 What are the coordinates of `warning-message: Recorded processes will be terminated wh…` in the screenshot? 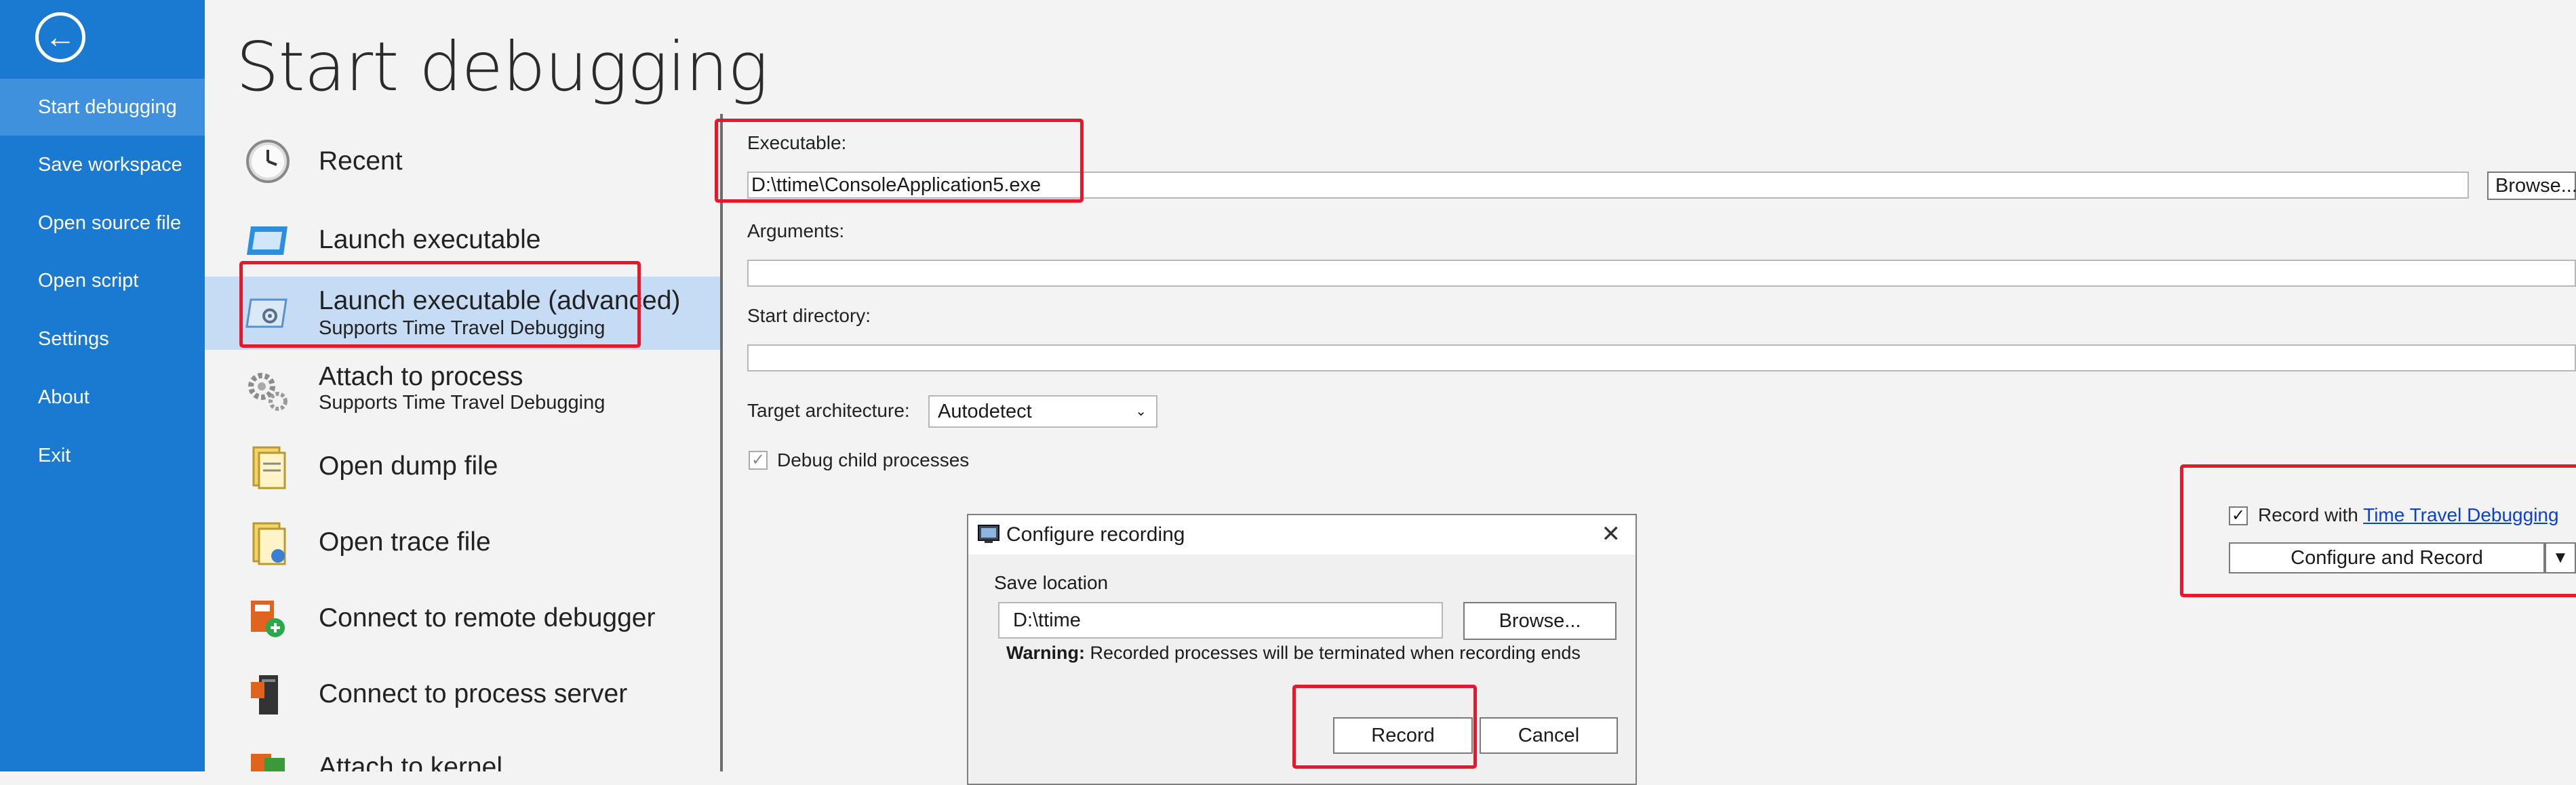 It's located at (1333, 653).